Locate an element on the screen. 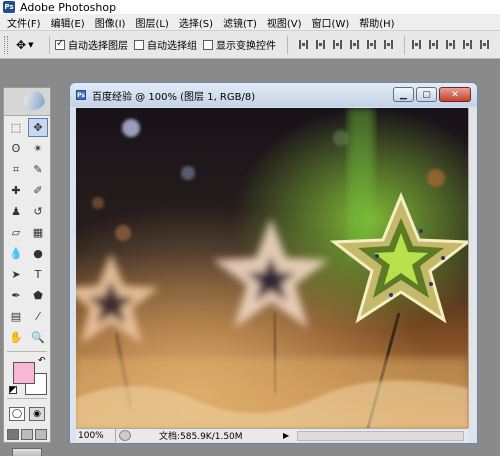 Image resolution: width=500 pixels, height=456 pixels. document-title: 百度经验 @ 100% (图层 1, RGB/8) is located at coordinates (174, 97).